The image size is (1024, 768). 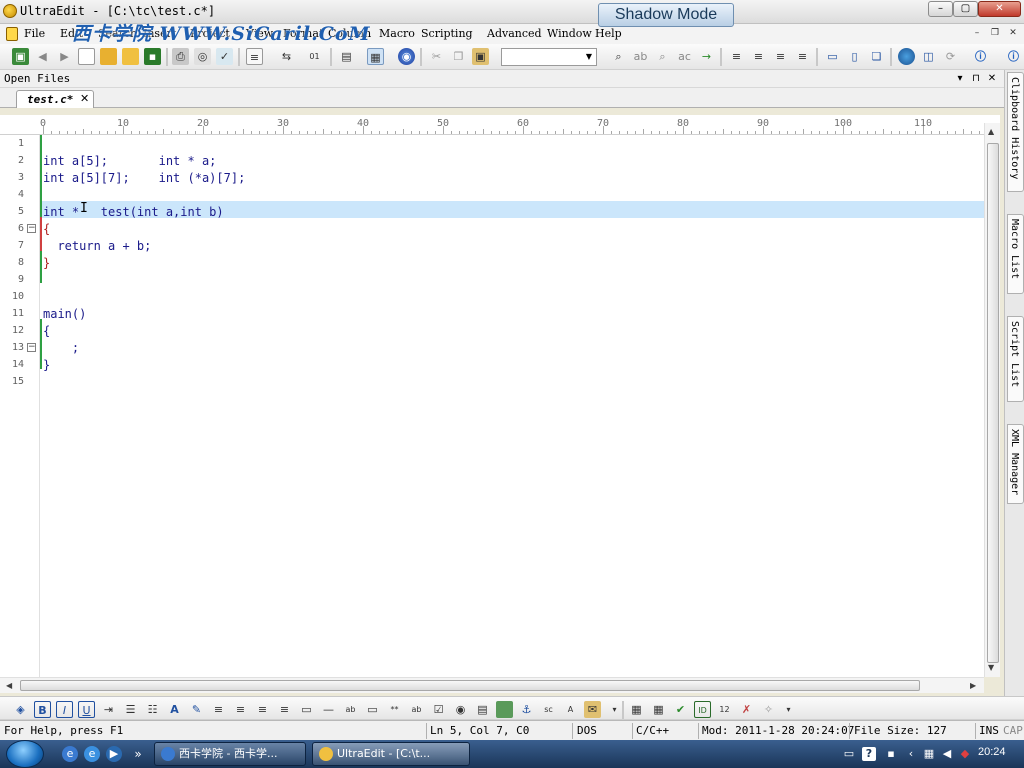 What do you see at coordinates (1013, 33) in the screenshot?
I see `mdi-close-button: ✕` at bounding box center [1013, 33].